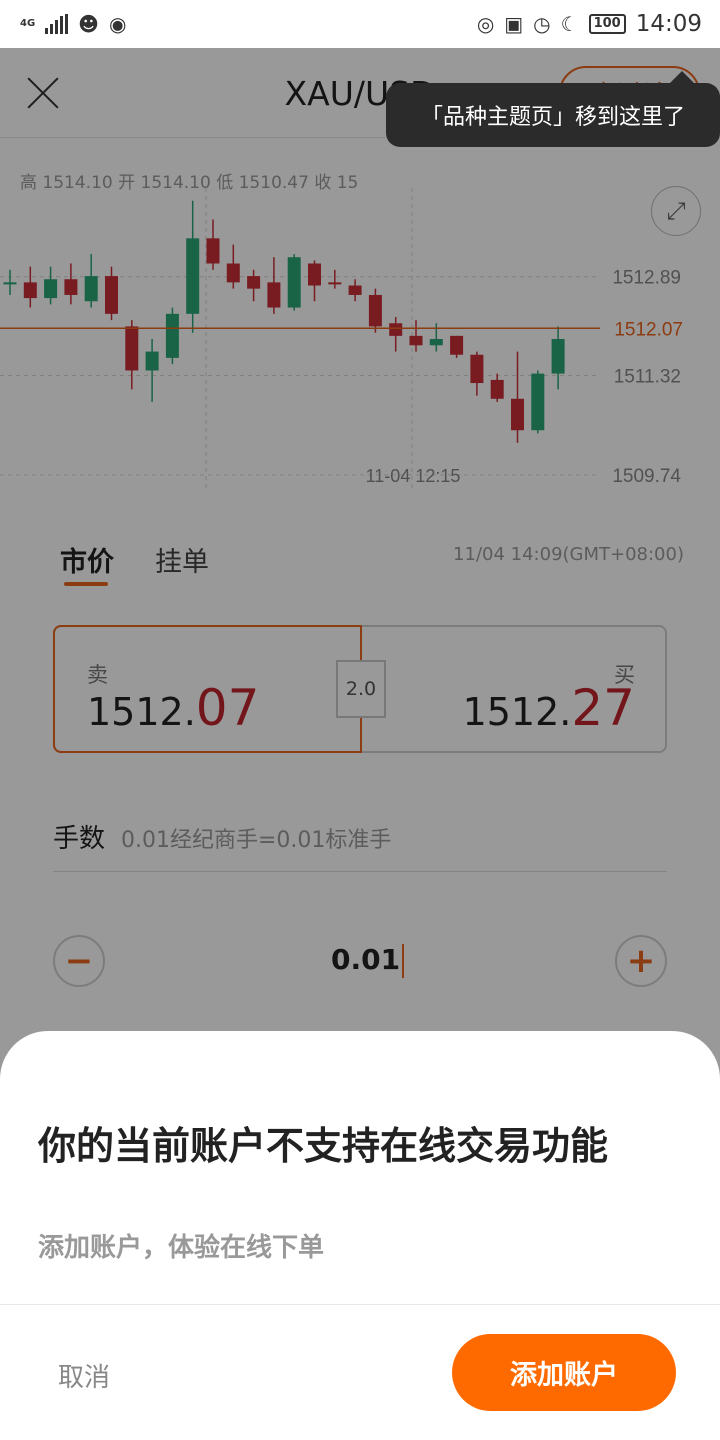 Image resolution: width=720 pixels, height=1440 pixels. I want to click on moon-icon: ☾, so click(569, 24).